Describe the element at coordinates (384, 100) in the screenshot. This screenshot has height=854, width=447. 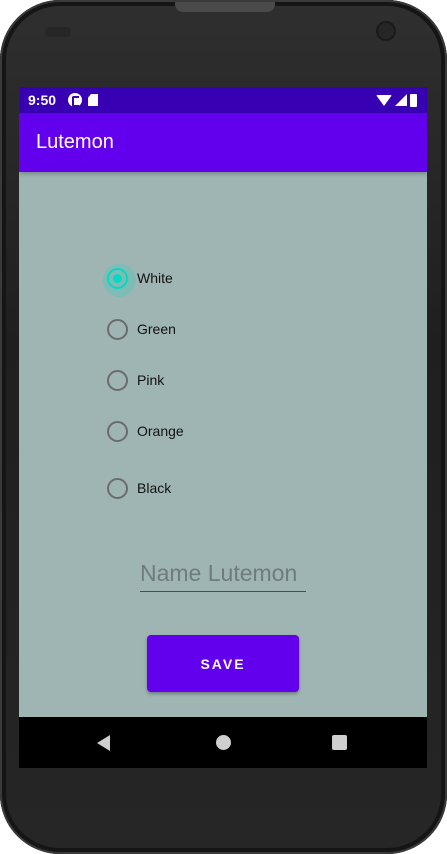
I see `wifi-icon` at that location.